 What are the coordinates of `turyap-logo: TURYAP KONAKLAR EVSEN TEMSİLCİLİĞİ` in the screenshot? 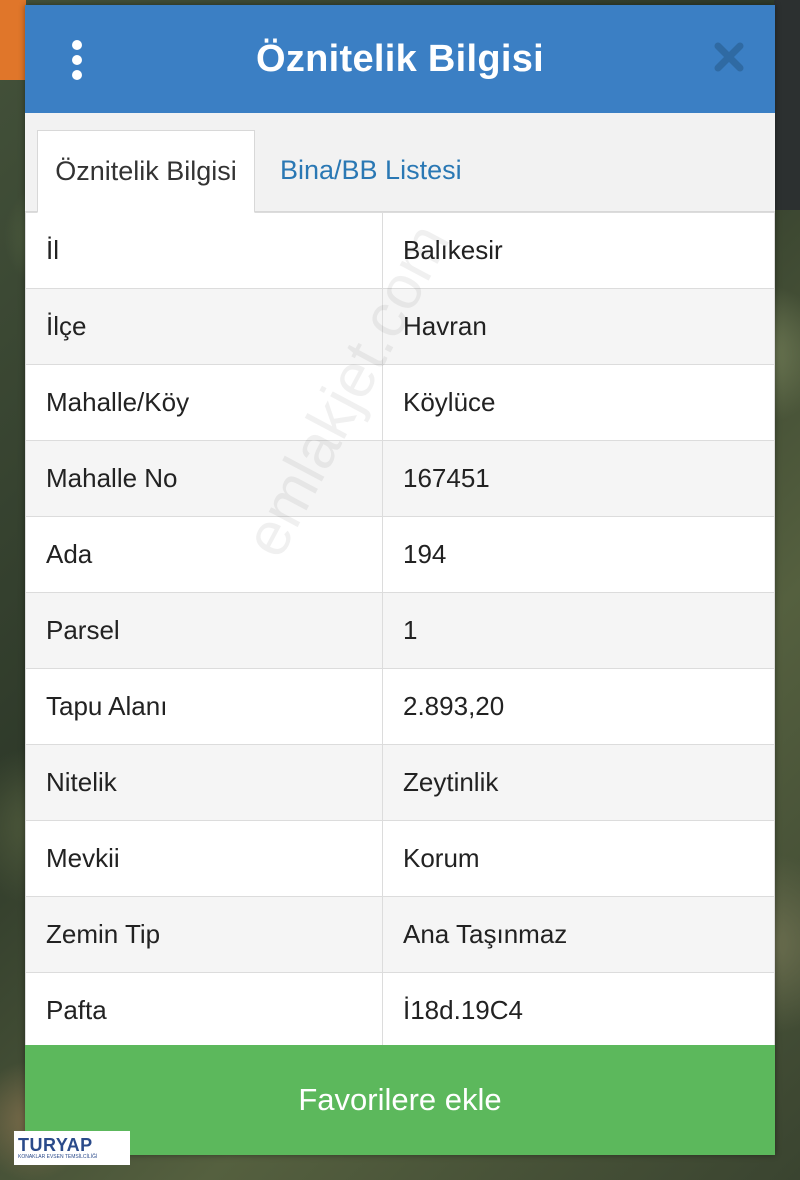 It's located at (72, 1148).